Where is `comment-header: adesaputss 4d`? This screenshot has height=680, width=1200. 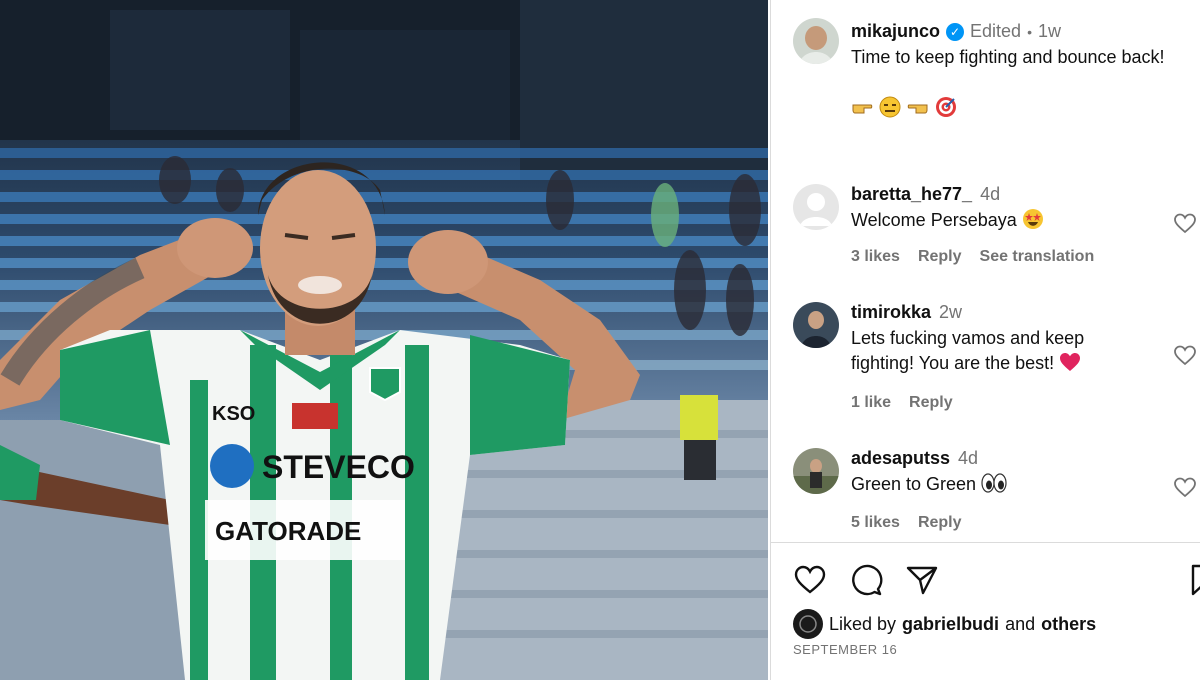
comment-header: adesaputss 4d is located at coordinates (914, 458).